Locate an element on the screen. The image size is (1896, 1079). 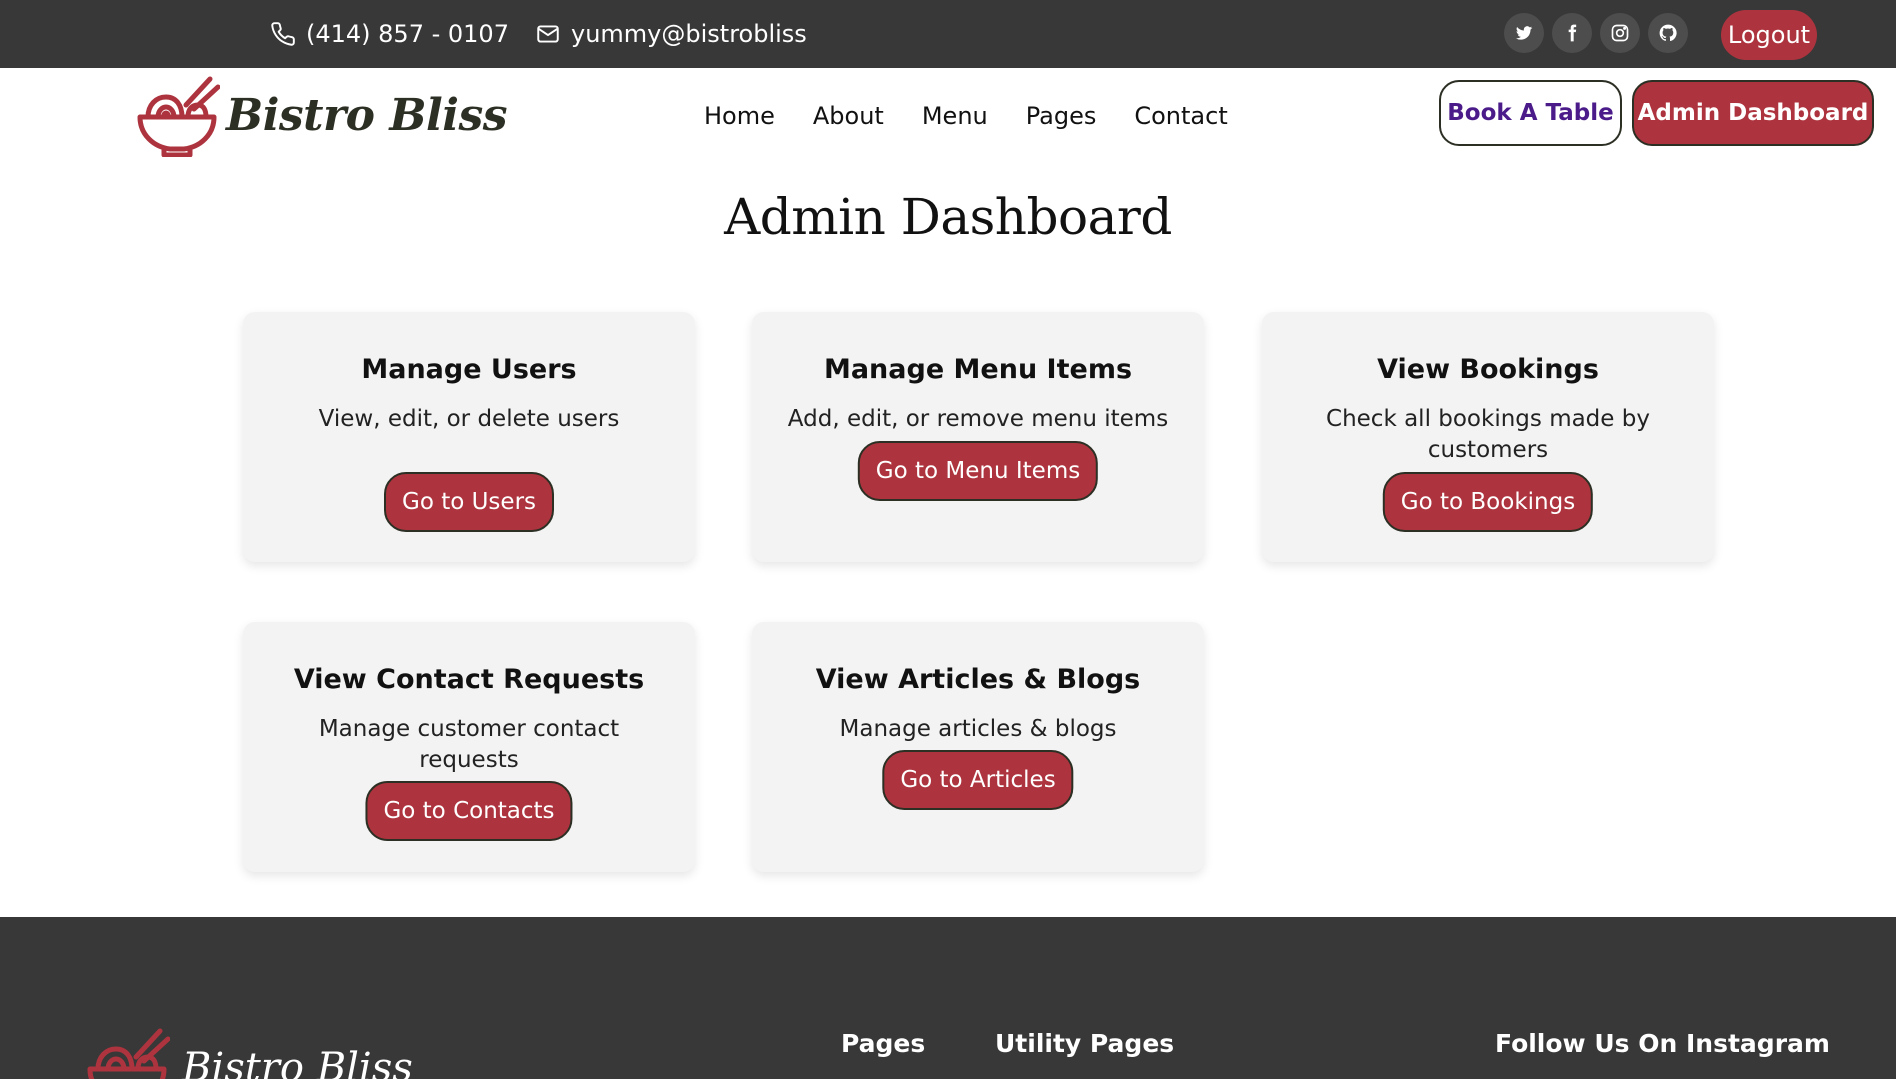
card-description: View, edit, or delete users is located at coordinates (469, 419).